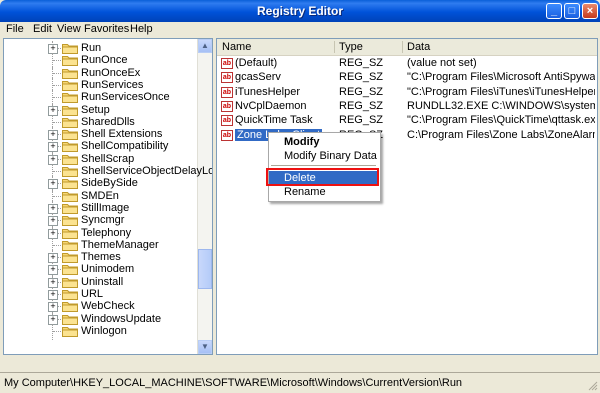 The height and width of the screenshot is (393, 600). I want to click on tree-item-label: SideBySide, so click(109, 183).